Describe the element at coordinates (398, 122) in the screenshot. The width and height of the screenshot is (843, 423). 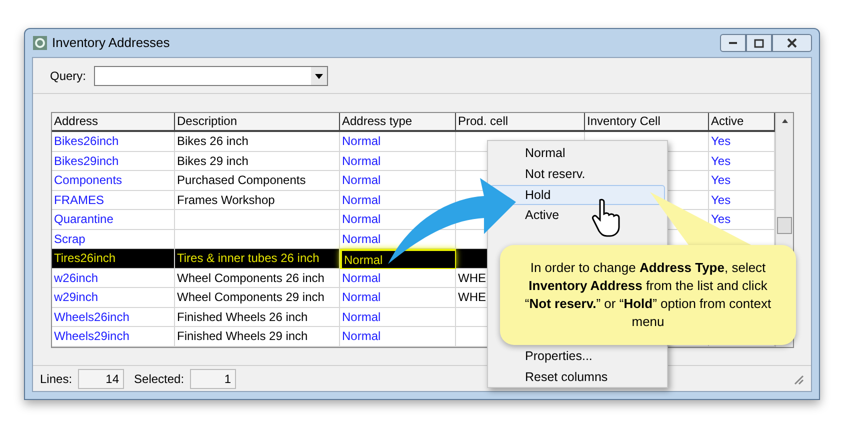
I see `column-header: Address type` at that location.